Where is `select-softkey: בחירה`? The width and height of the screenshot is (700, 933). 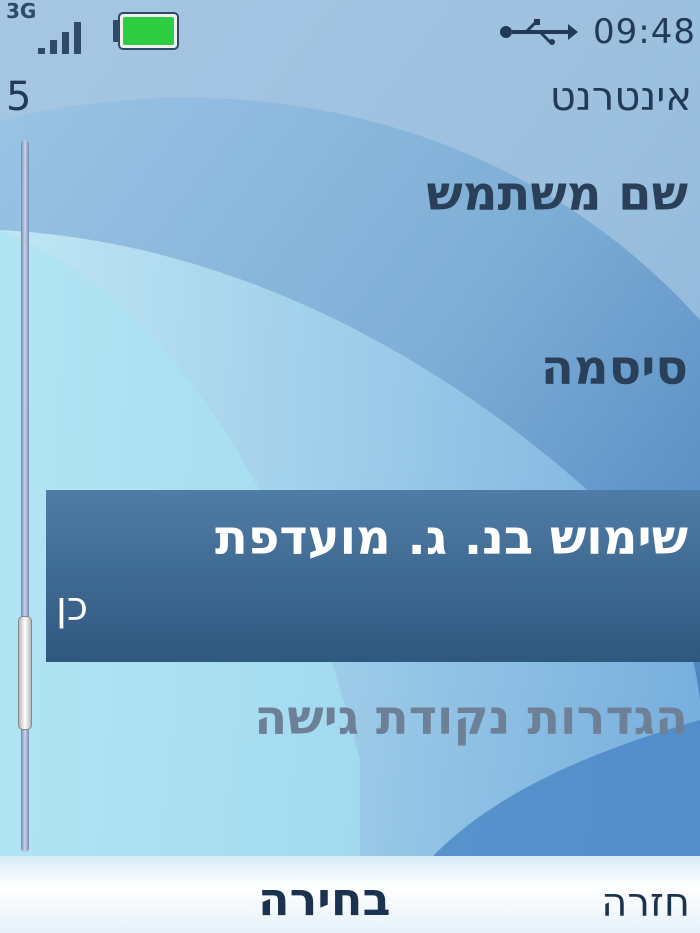
select-softkey: בחירה is located at coordinates (324, 899).